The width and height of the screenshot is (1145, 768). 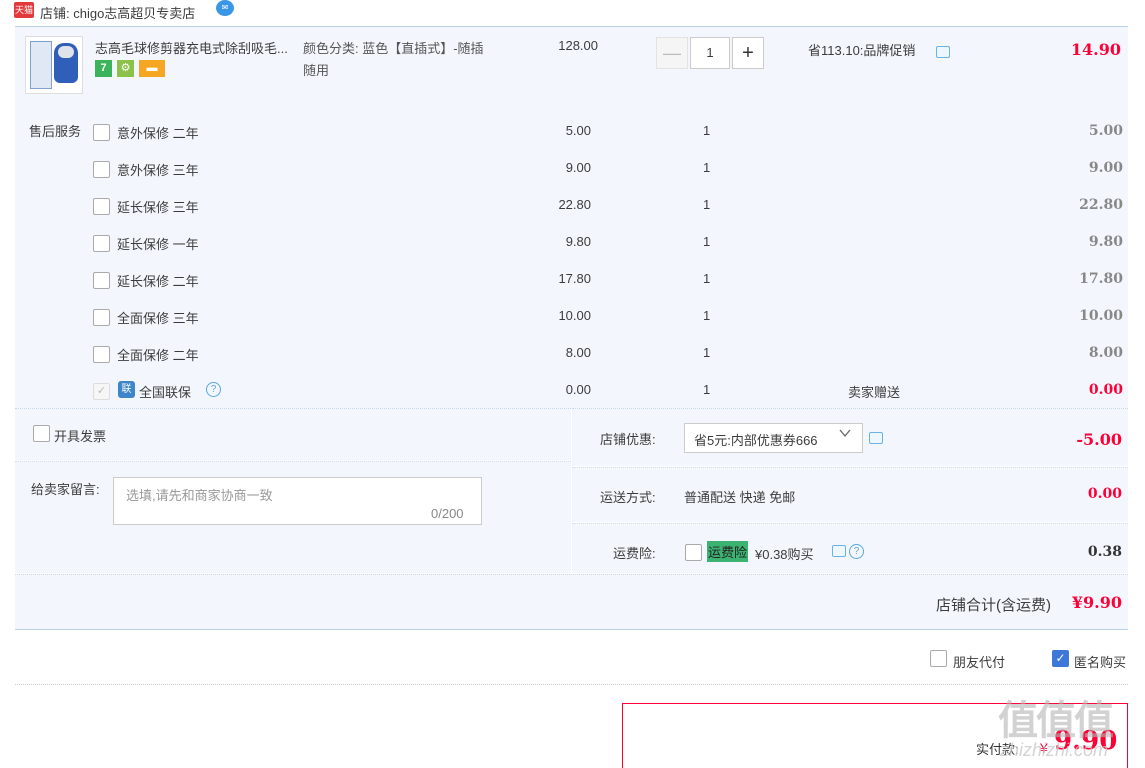 I want to click on insurance-amount: 0.38, so click(x=1104, y=552).